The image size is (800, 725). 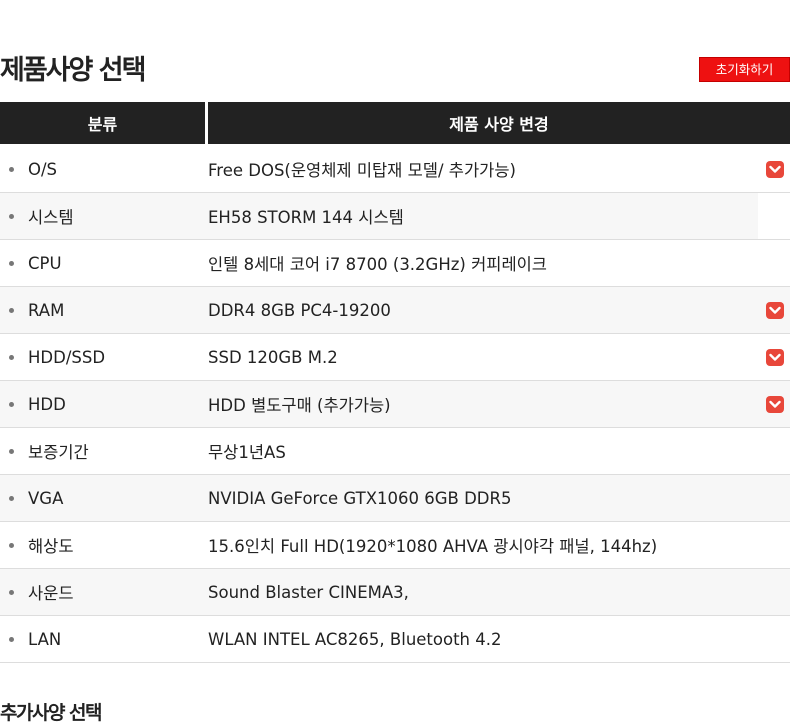 What do you see at coordinates (51, 546) in the screenshot?
I see `row-category: 해상도` at bounding box center [51, 546].